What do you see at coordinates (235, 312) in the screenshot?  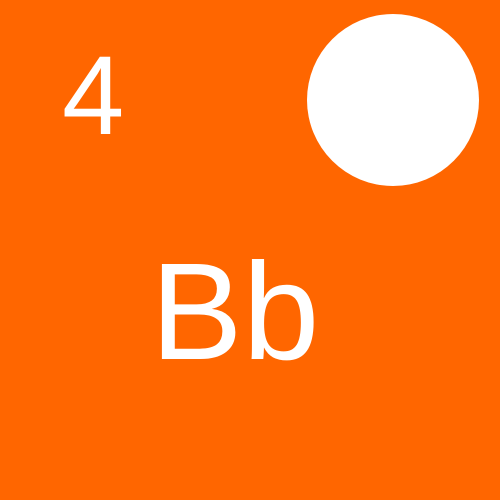 I see `card-symbol: Bb` at bounding box center [235, 312].